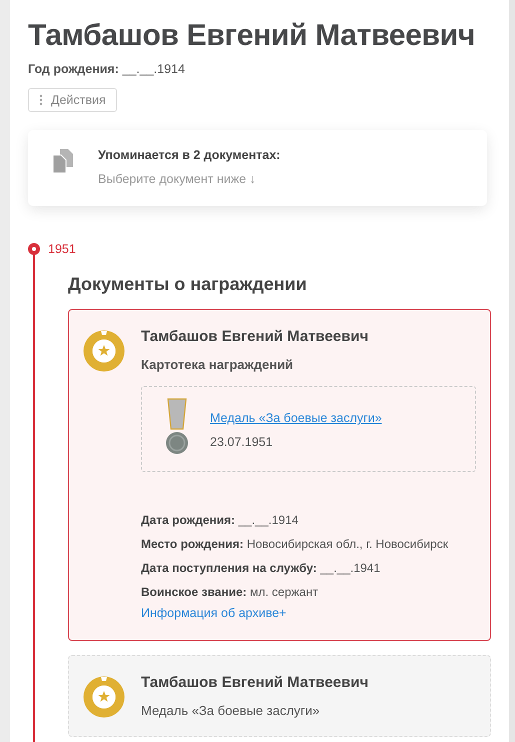 The height and width of the screenshot is (742, 515). Describe the element at coordinates (213, 613) in the screenshot. I see `archive-info-link: Информация об архиве+` at that location.